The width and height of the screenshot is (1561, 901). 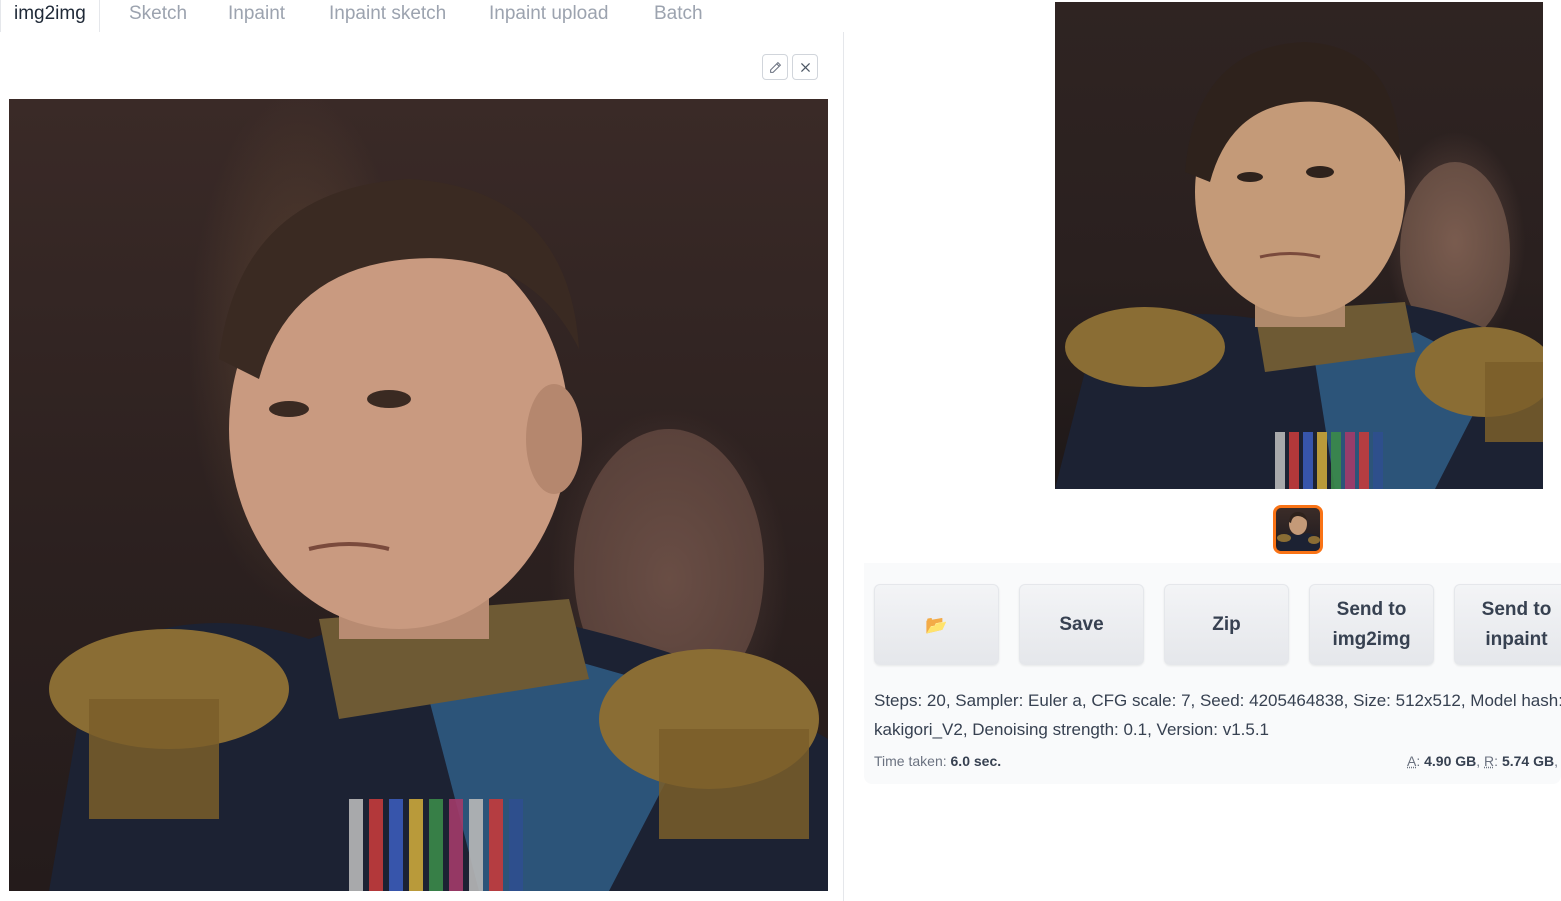 I want to click on mem-r-value: 5.74 GB, so click(x=1528, y=761).